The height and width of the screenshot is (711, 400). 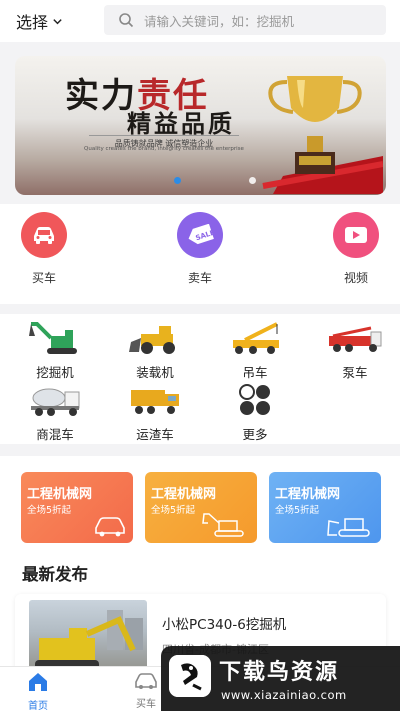 What do you see at coordinates (155, 402) in the screenshot?
I see `dump-truck-icon` at bounding box center [155, 402].